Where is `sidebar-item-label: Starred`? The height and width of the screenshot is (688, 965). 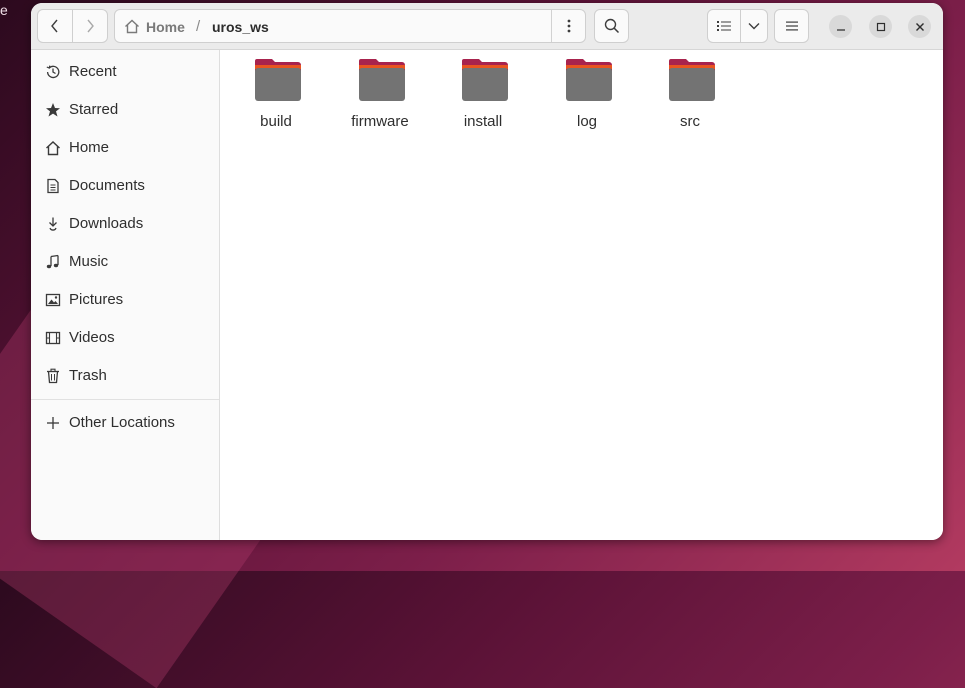 sidebar-item-label: Starred is located at coordinates (94, 109).